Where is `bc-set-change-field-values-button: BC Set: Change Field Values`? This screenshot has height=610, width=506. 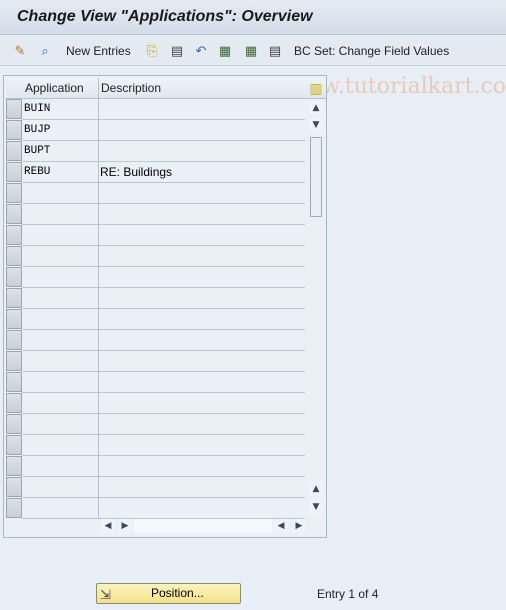 bc-set-change-field-values-button: BC Set: Change Field Values is located at coordinates (371, 51).